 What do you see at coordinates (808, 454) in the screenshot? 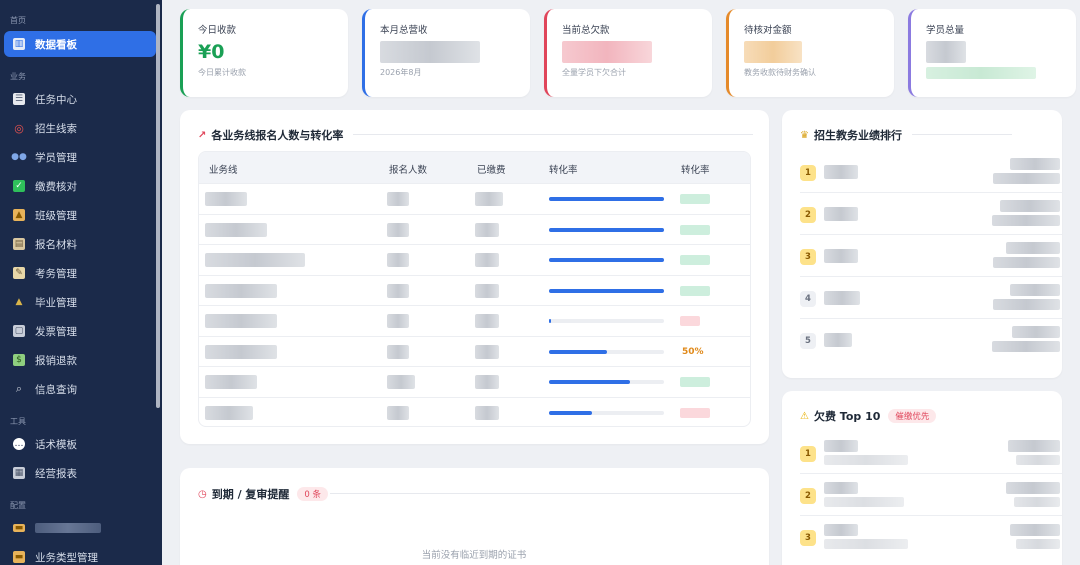
I see `rank-badge: 1` at bounding box center [808, 454].